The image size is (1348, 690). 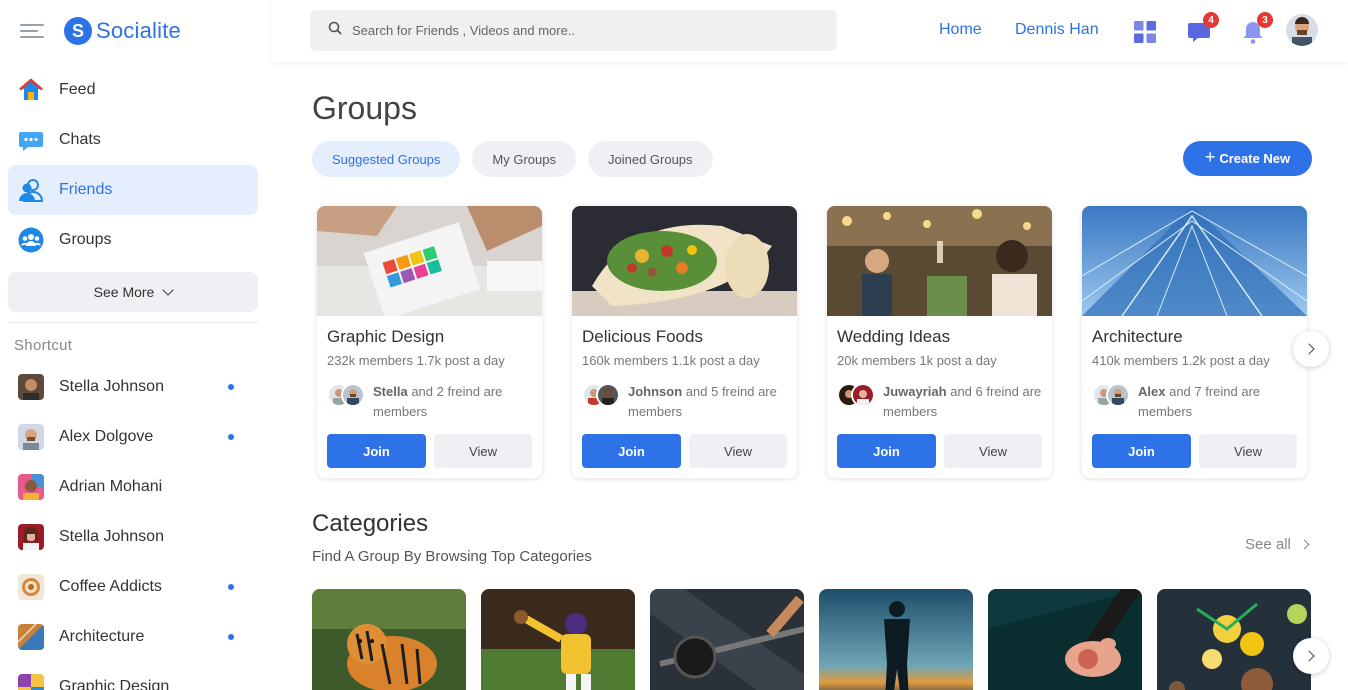 I want to click on message-icon: 4, so click(x=1203, y=28).